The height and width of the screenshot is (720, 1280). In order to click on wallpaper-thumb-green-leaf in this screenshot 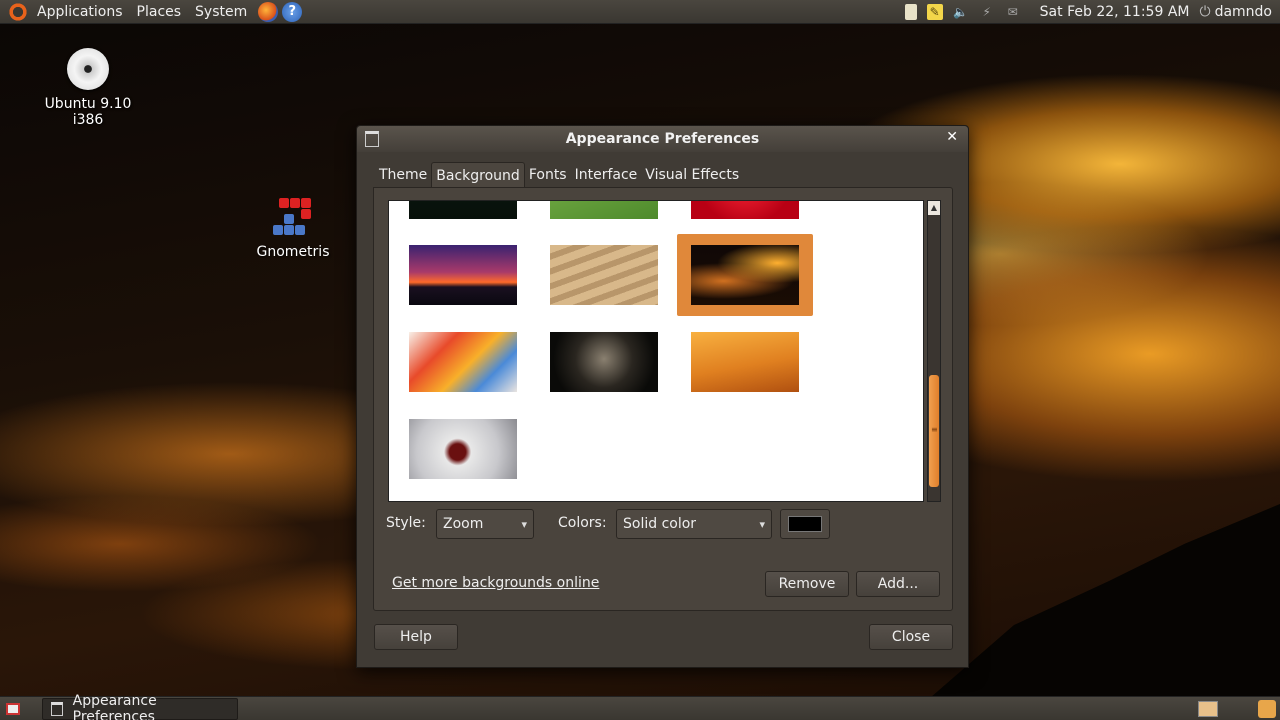, I will do `click(604, 210)`.